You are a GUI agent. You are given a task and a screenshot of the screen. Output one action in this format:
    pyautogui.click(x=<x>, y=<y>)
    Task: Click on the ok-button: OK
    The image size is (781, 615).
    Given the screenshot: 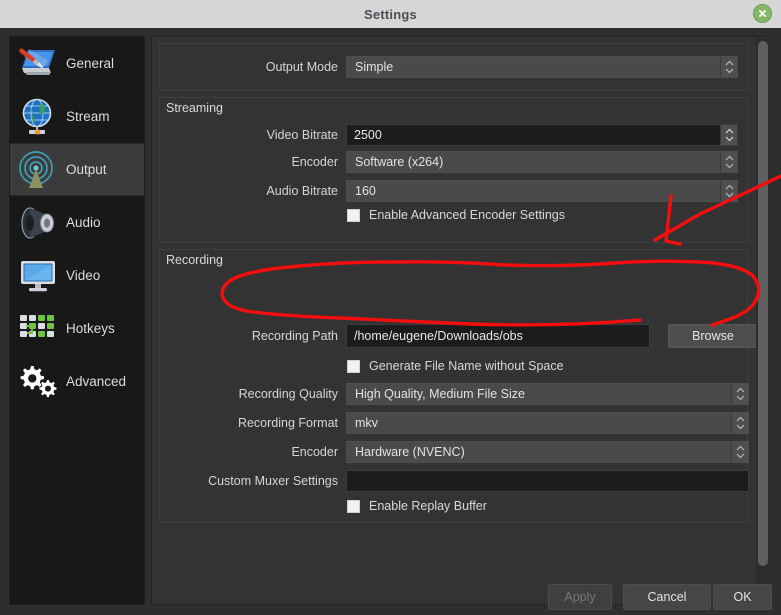 What is the action you would take?
    pyautogui.click(x=742, y=597)
    